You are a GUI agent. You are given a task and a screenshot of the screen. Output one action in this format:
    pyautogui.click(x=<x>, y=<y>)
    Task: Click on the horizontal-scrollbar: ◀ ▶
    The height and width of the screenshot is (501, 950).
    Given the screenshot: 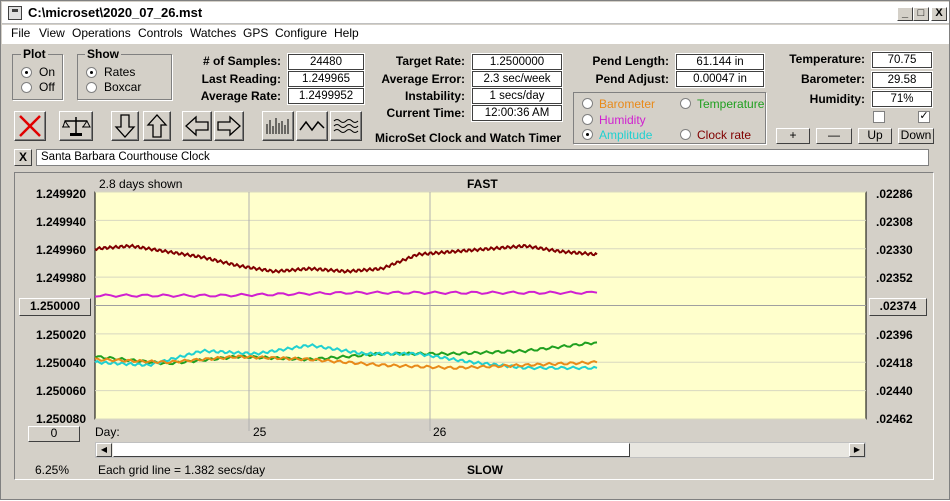 What is the action you would take?
    pyautogui.click(x=480, y=450)
    